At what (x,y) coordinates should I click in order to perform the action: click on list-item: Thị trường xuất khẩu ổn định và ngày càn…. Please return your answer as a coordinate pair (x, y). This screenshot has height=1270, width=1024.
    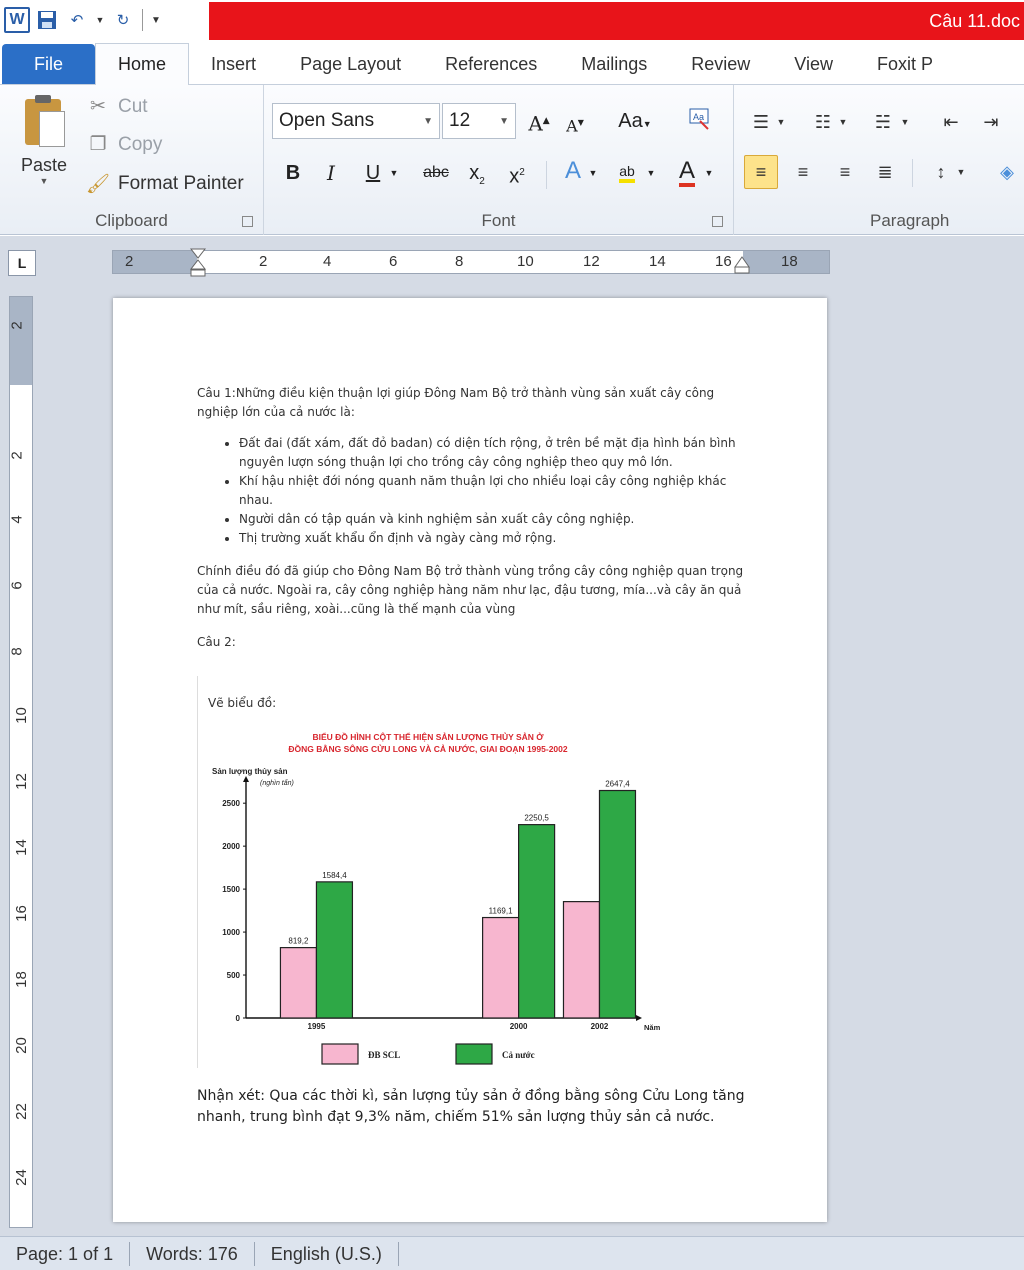
    Looking at the image, I should click on (498, 538).